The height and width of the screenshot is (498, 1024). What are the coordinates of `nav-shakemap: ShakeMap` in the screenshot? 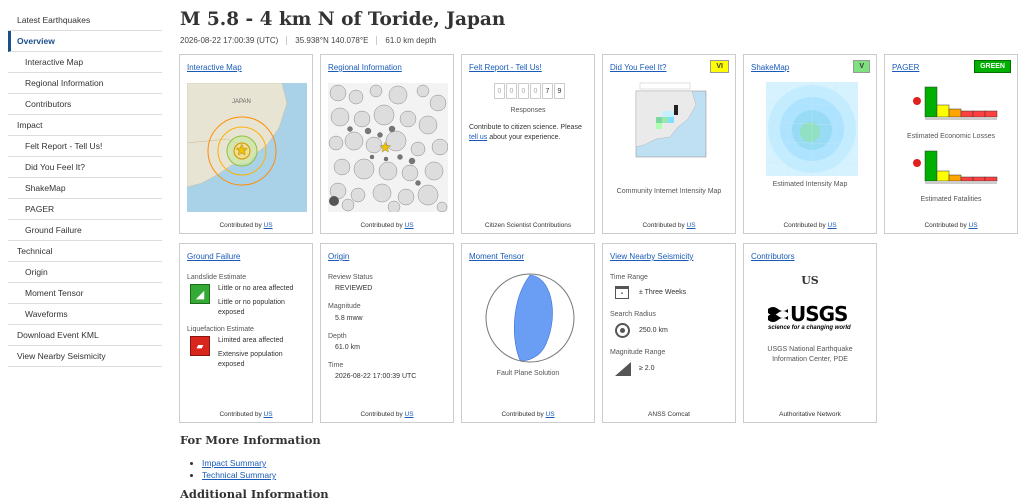 It's located at (85, 188).